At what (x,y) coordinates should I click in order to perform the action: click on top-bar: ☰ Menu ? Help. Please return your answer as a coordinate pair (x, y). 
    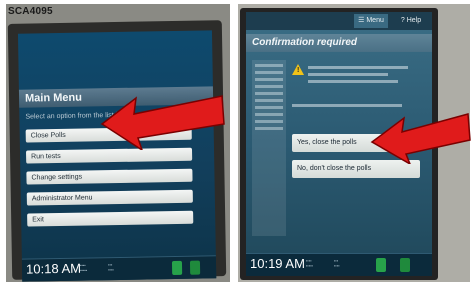
    Looking at the image, I should click on (339, 21).